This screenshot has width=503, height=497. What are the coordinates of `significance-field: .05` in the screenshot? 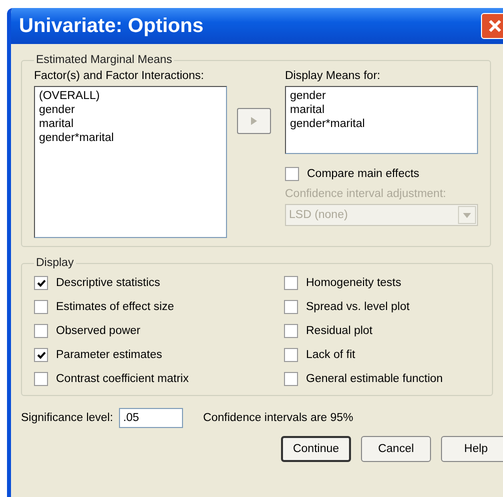 It's located at (151, 418).